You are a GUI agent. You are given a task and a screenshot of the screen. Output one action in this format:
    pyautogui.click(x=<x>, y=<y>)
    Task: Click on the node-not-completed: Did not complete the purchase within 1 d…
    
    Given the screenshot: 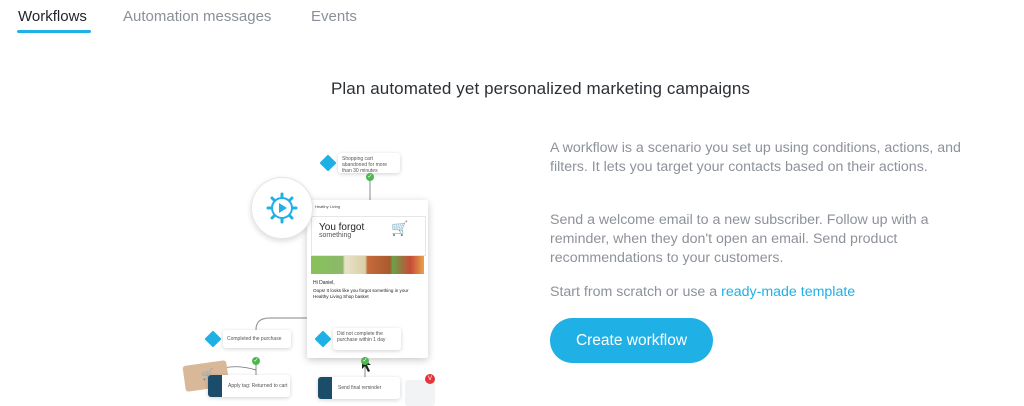 What is the action you would take?
    pyautogui.click(x=367, y=339)
    